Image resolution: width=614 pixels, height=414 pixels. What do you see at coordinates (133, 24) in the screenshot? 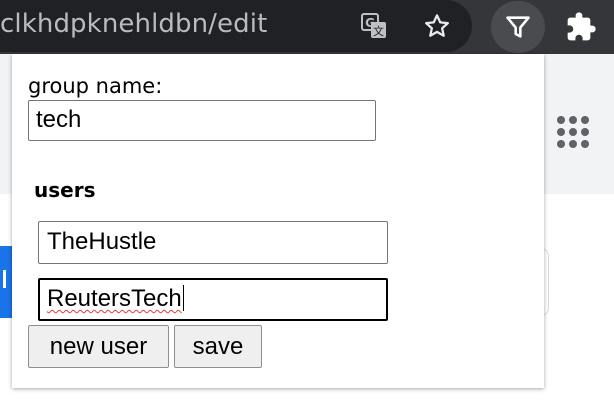
I see `url-text: clkhdpknehldbn/edit` at bounding box center [133, 24].